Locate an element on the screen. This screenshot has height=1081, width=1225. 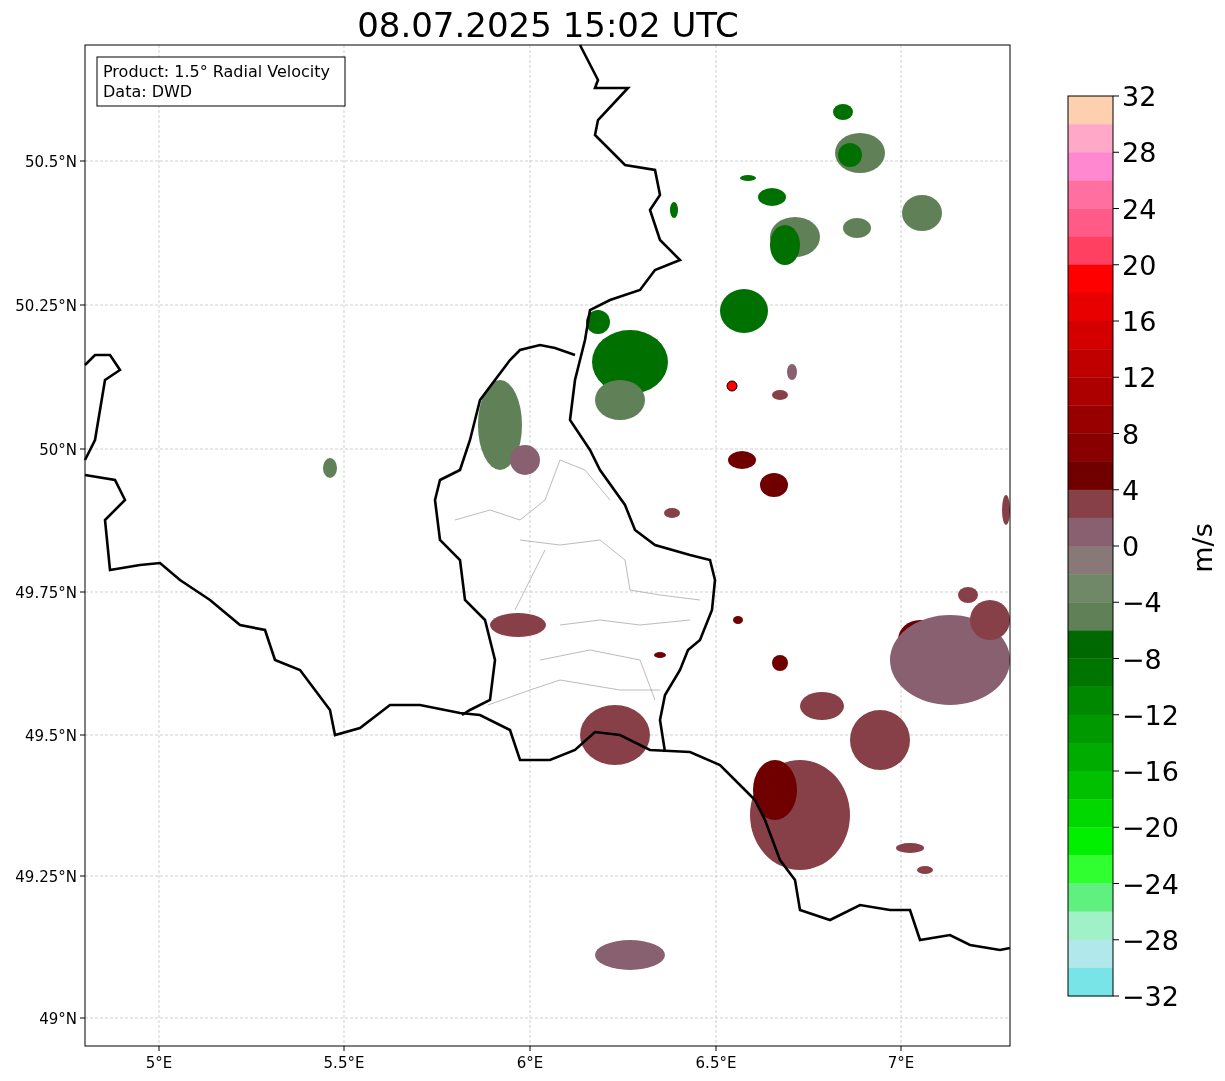
colorbar-tick-label: −4 is located at coordinates (1142, 603).